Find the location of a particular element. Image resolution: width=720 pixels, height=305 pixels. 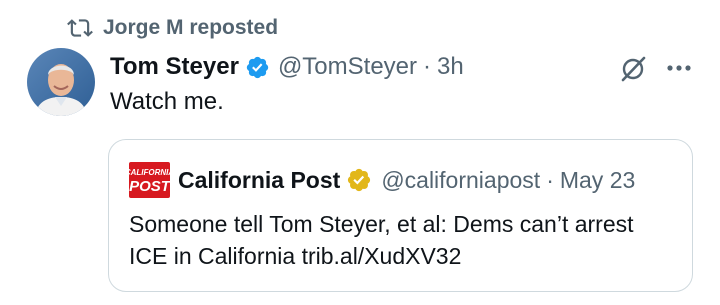

repost-indicator: Jorge M reposted is located at coordinates (172, 28).